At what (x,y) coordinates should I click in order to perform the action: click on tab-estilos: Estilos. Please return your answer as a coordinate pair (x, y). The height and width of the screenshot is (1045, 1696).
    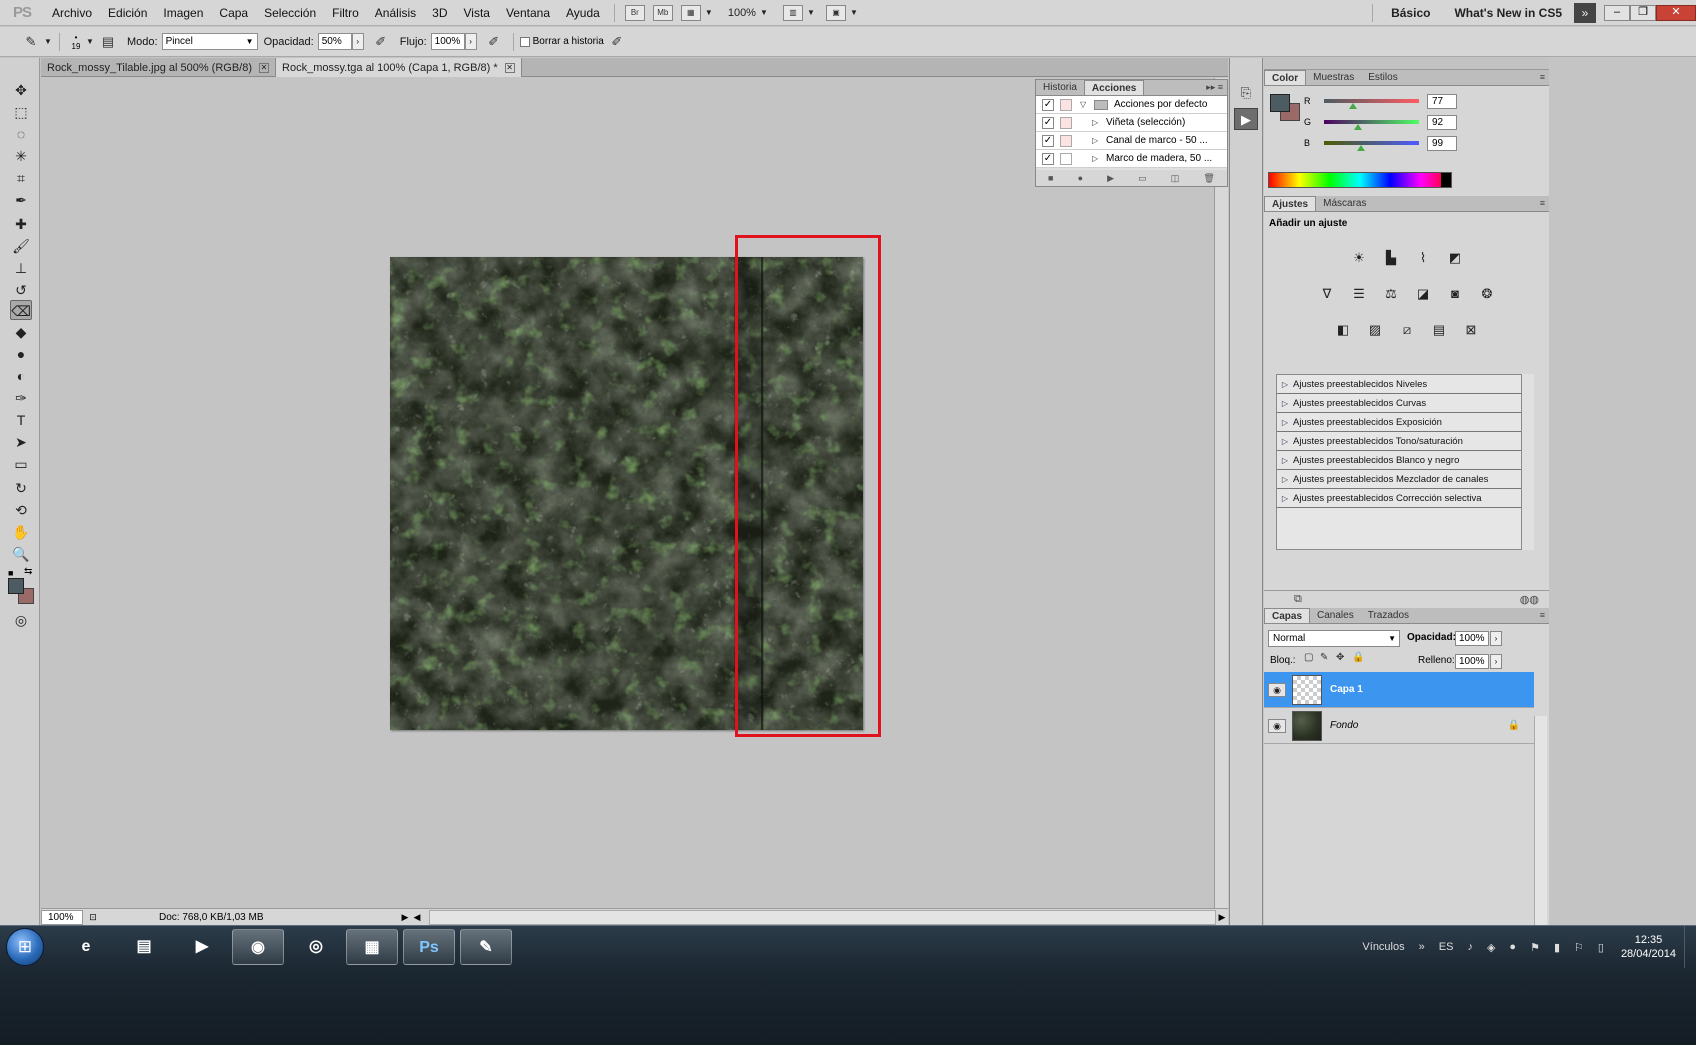
    Looking at the image, I should click on (1382, 77).